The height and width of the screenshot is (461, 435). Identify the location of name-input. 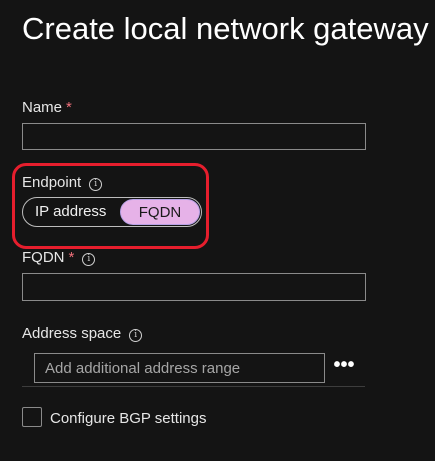
(194, 136).